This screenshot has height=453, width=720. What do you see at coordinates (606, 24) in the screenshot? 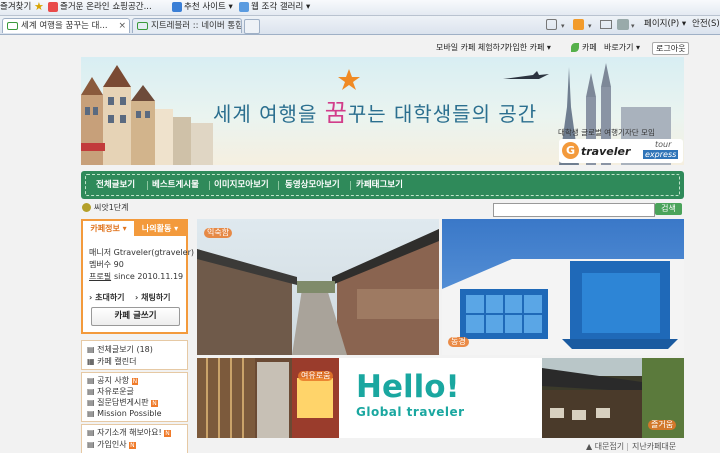
I see `mail-icon` at bounding box center [606, 24].